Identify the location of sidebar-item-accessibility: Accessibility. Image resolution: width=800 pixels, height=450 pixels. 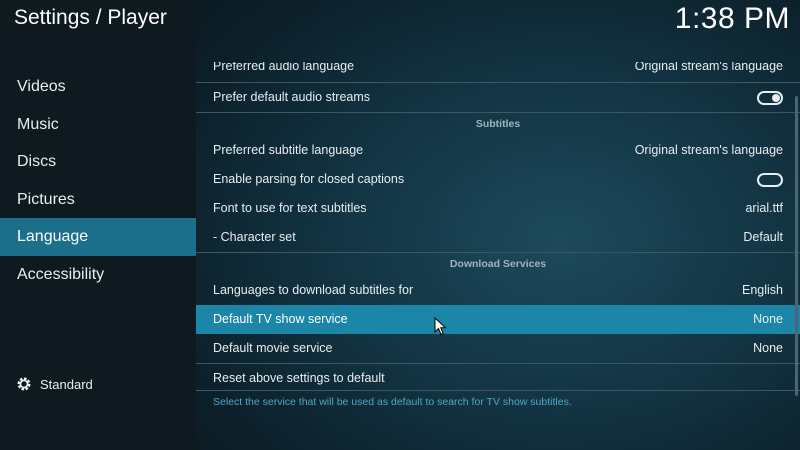
(98, 275).